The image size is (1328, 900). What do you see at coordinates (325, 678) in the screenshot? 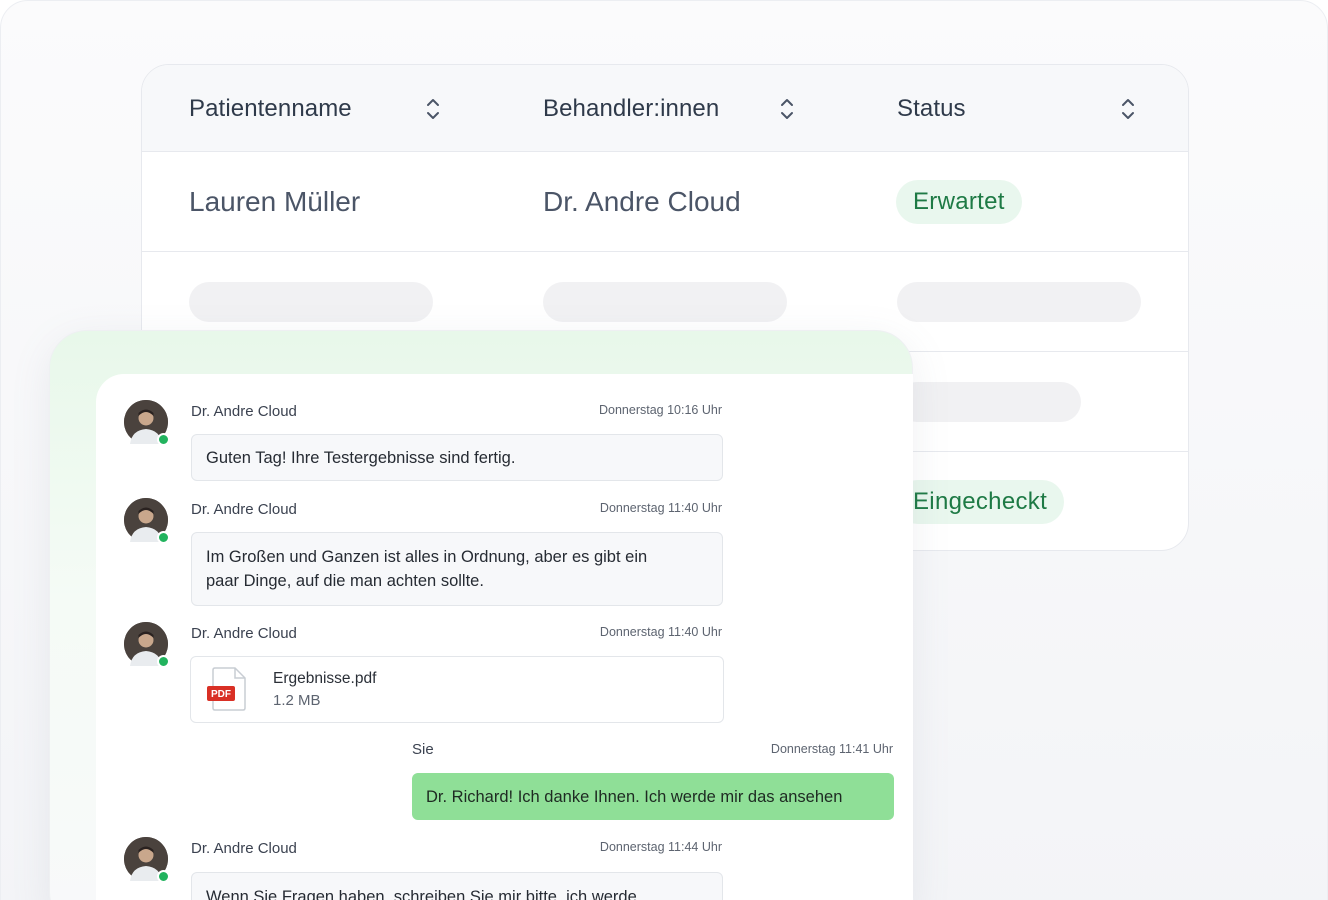
I see `file-name: Ergebnisse.pdf` at bounding box center [325, 678].